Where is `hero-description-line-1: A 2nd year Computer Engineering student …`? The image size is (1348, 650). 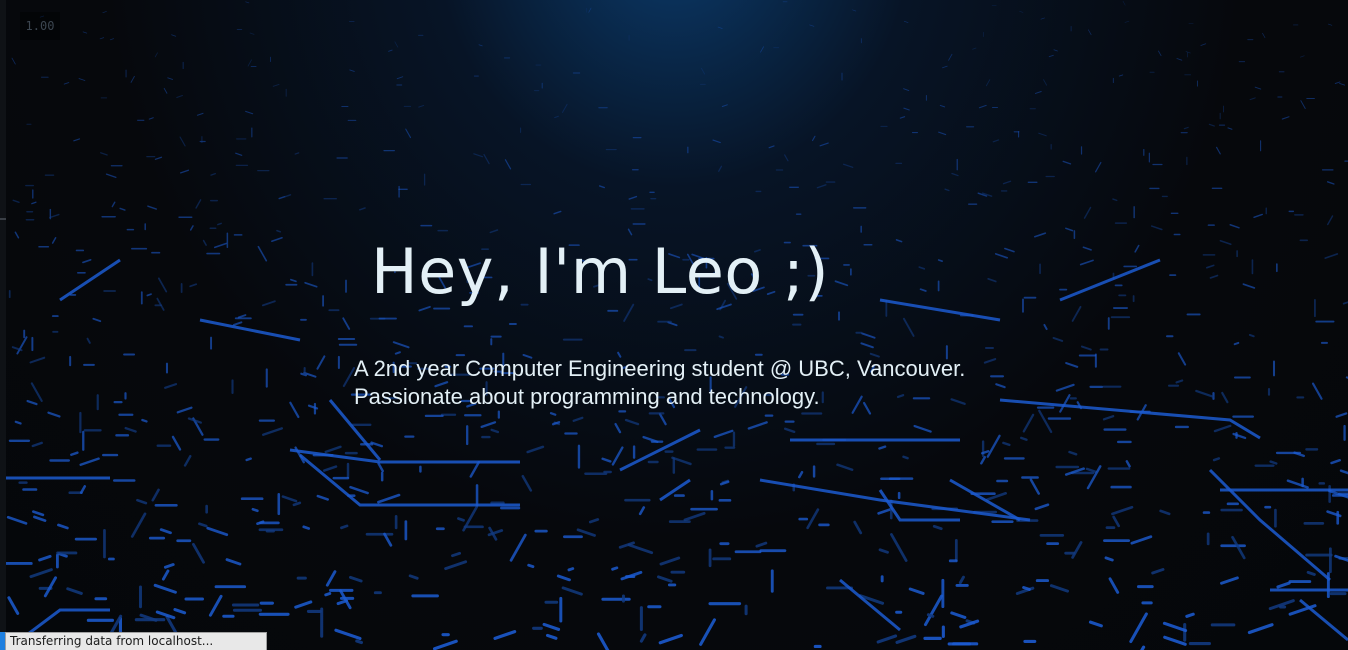 hero-description-line-1: A 2nd year Computer Engineering student … is located at coordinates (660, 368).